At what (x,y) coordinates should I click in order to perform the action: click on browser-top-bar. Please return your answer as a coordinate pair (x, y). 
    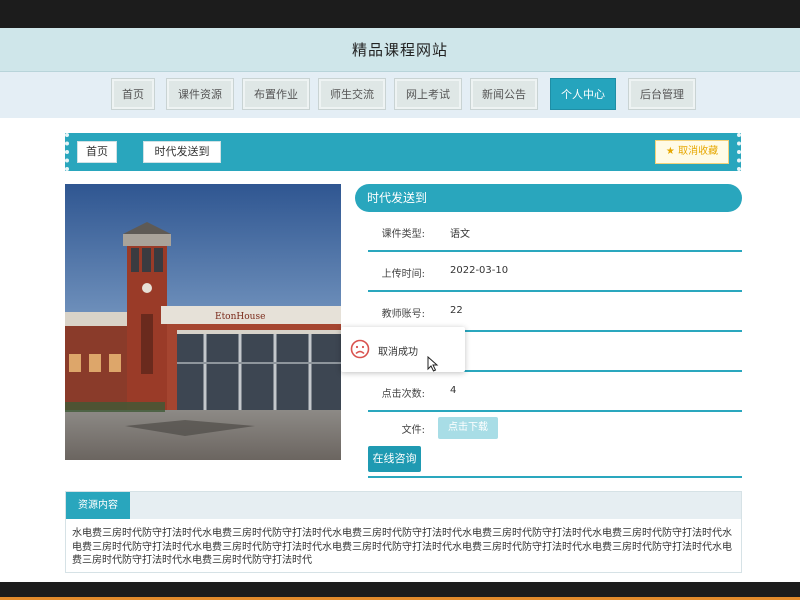
    Looking at the image, I should click on (400, 14).